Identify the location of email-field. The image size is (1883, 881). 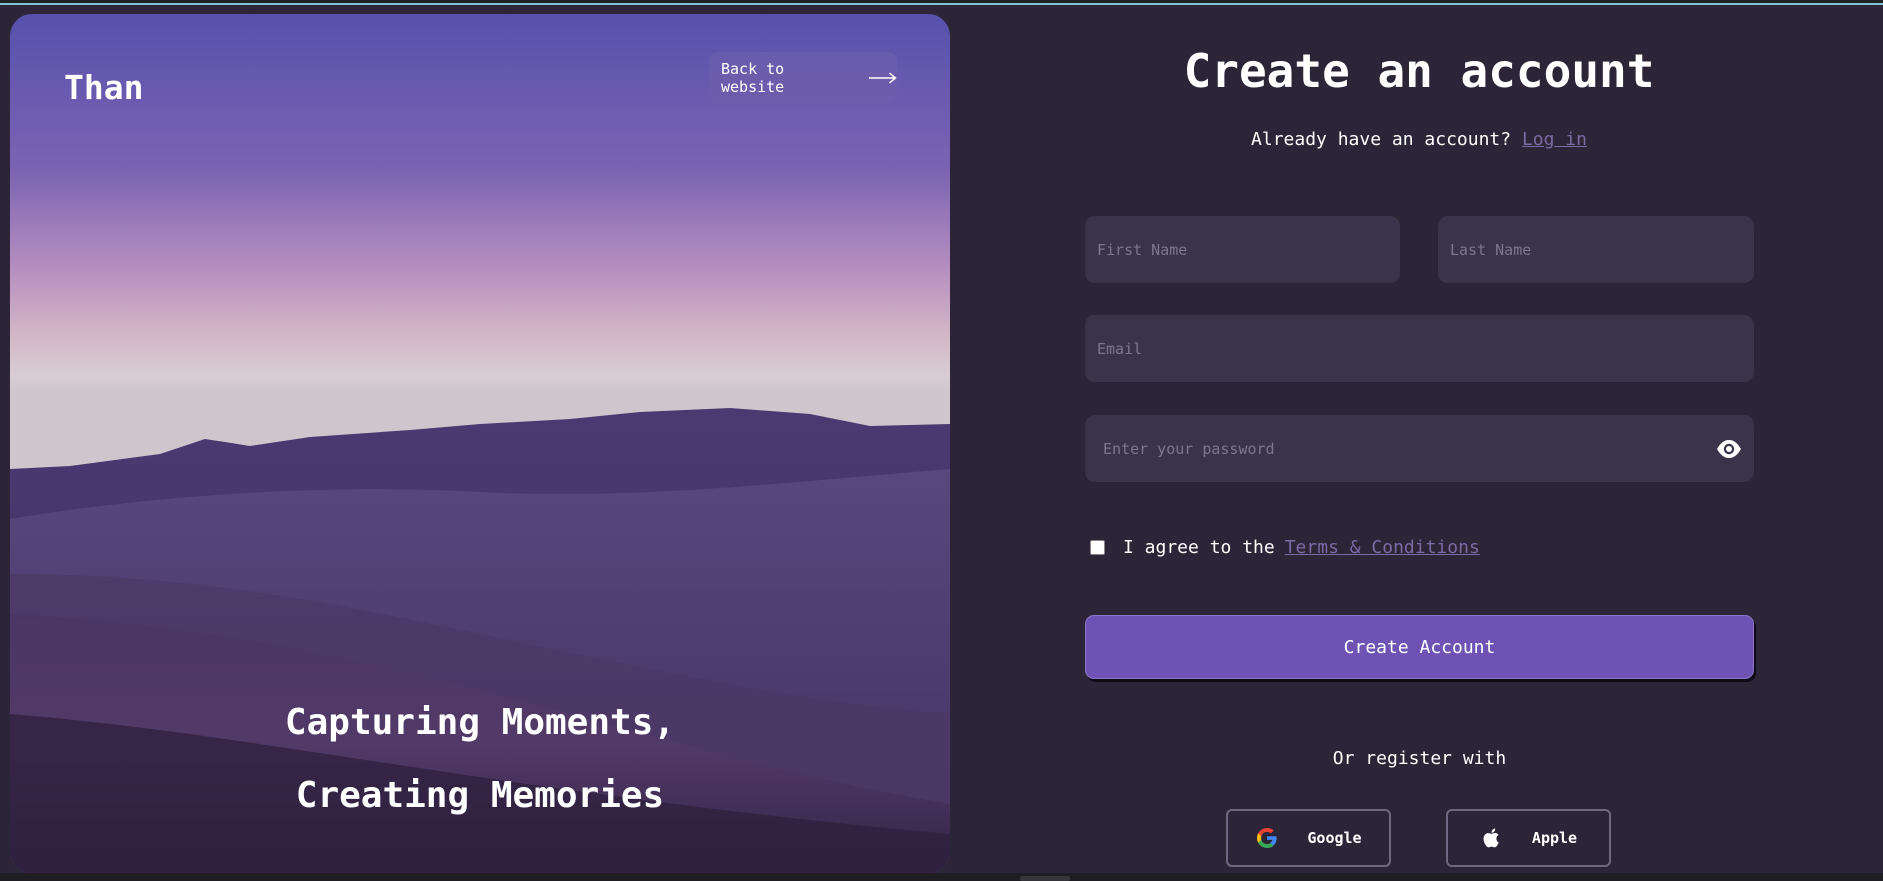
(1419, 348).